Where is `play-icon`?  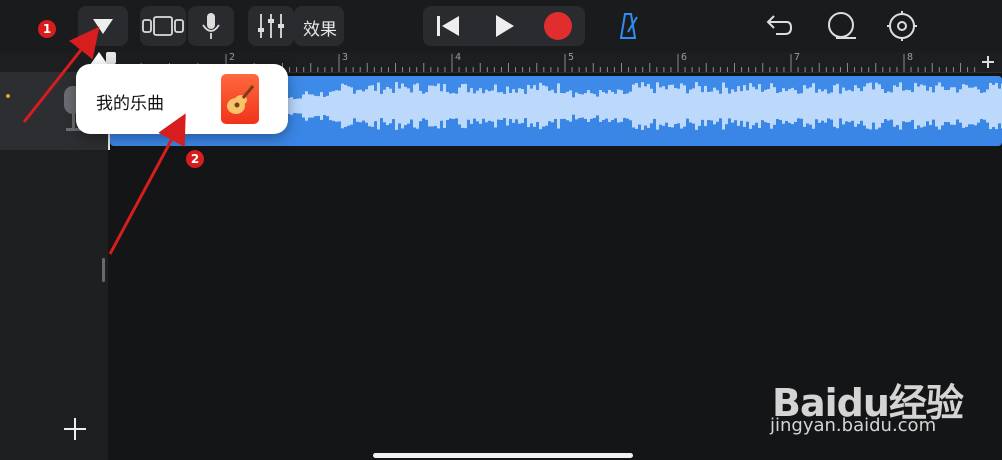
play-icon is located at coordinates (504, 26).